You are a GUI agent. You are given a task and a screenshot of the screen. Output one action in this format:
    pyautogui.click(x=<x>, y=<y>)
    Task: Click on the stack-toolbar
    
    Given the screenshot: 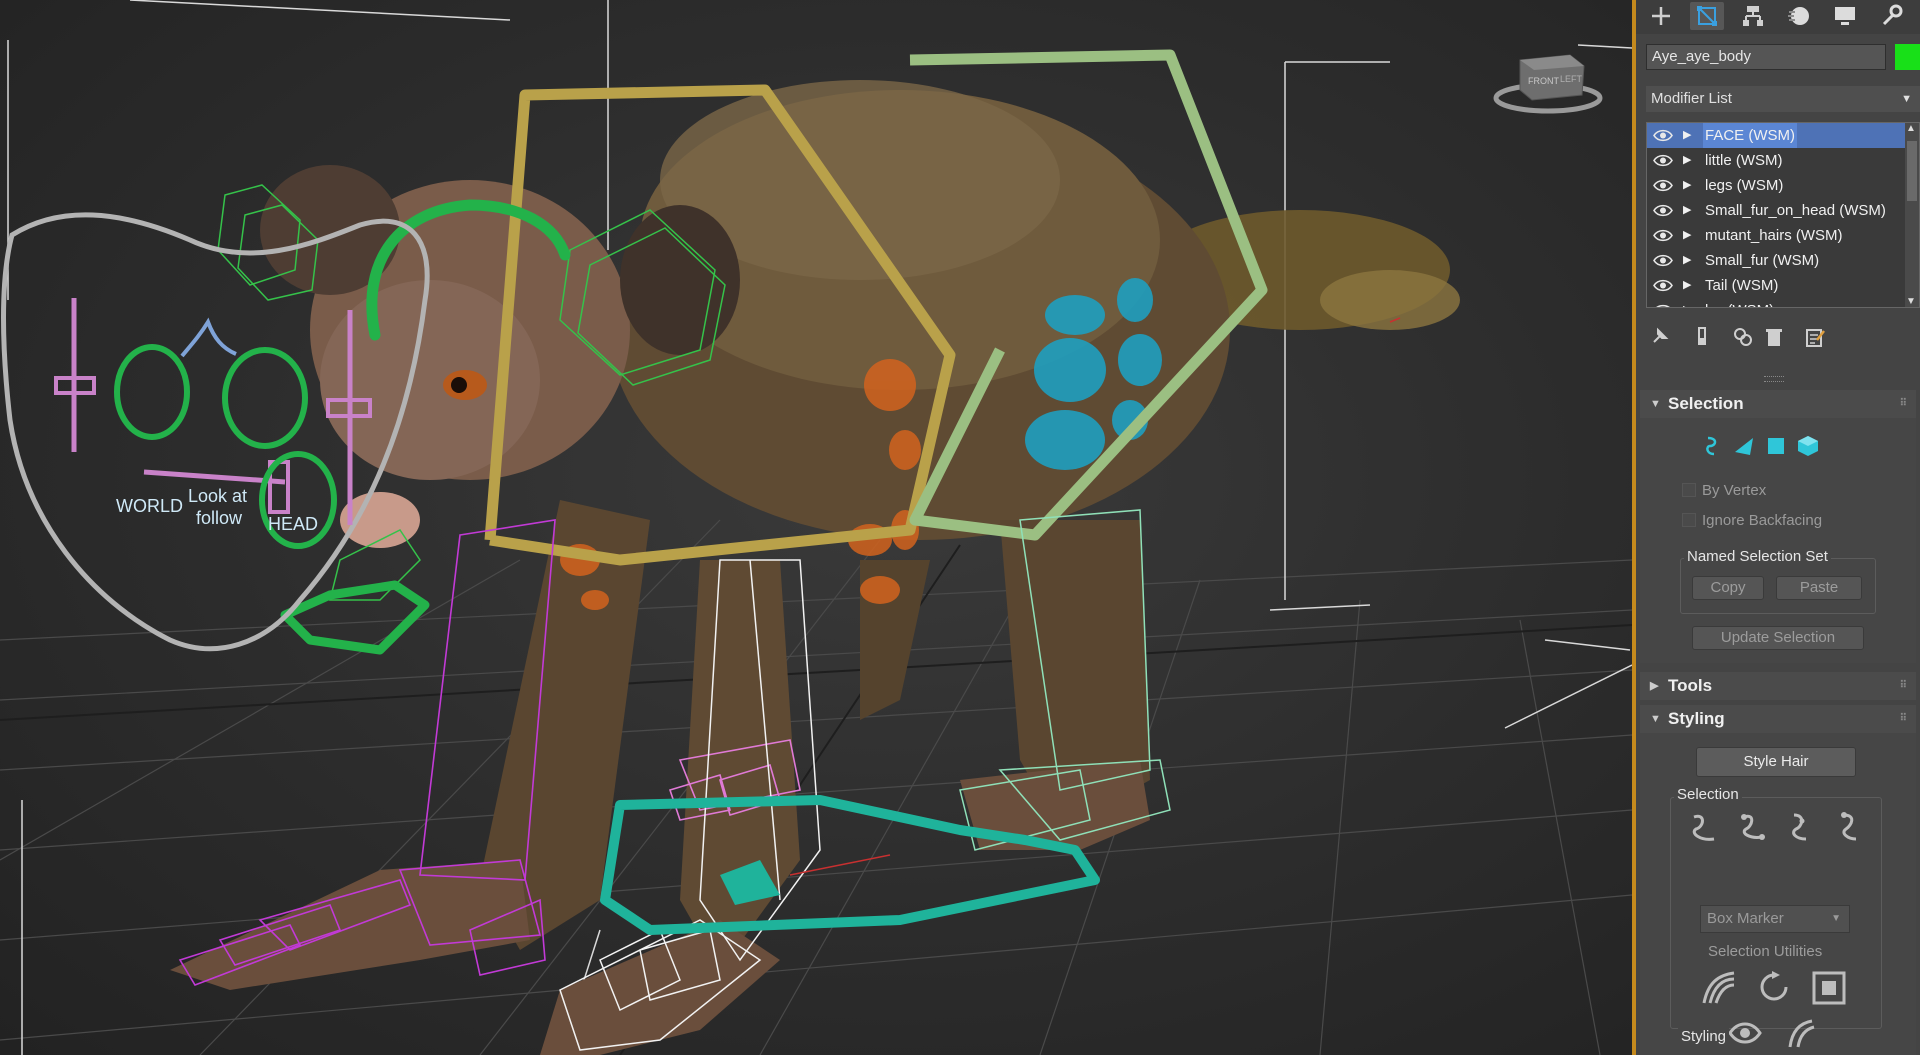 What is the action you would take?
    pyautogui.click(x=1783, y=337)
    